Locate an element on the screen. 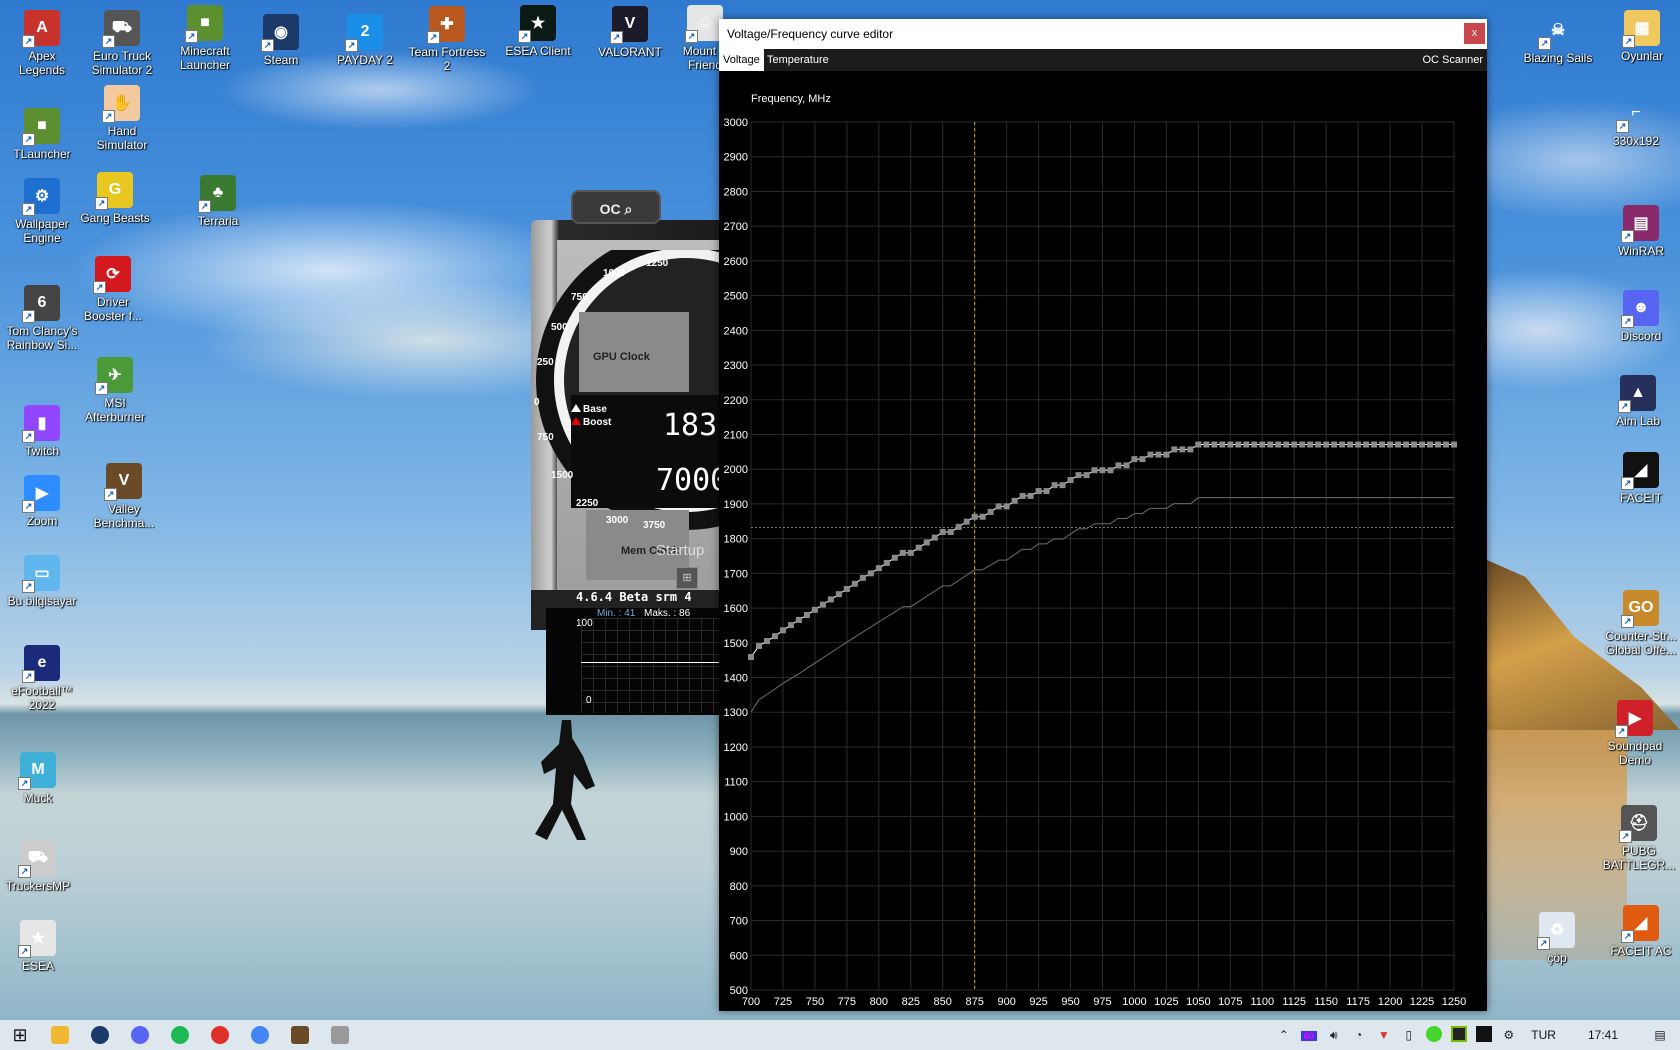 Image resolution: width=1680 pixels, height=1050 pixels. desktop-icon: ◉ ↗ Steam is located at coordinates (281, 40).